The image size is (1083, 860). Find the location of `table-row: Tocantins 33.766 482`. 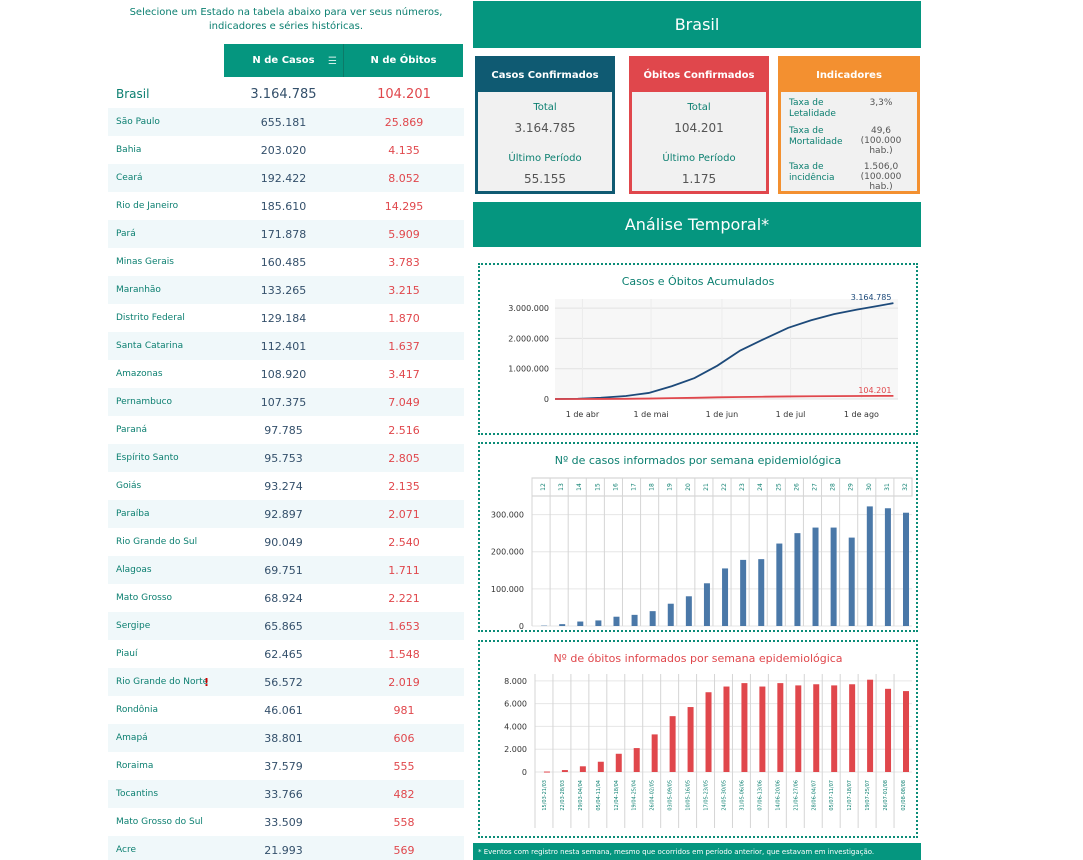

table-row: Tocantins 33.766 482 is located at coordinates (286, 794).